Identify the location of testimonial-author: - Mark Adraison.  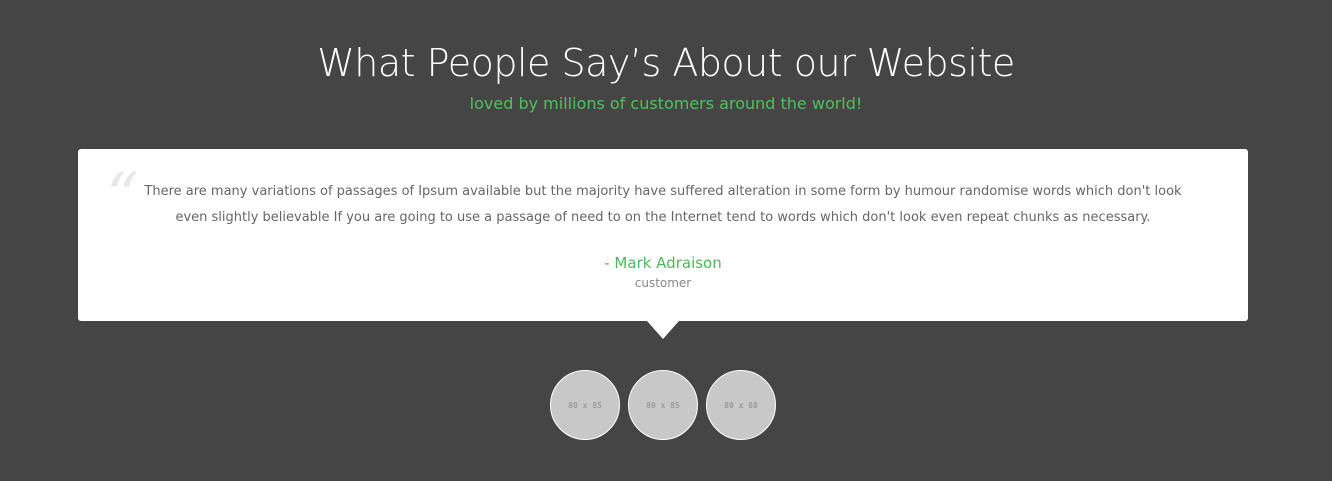
(663, 263).